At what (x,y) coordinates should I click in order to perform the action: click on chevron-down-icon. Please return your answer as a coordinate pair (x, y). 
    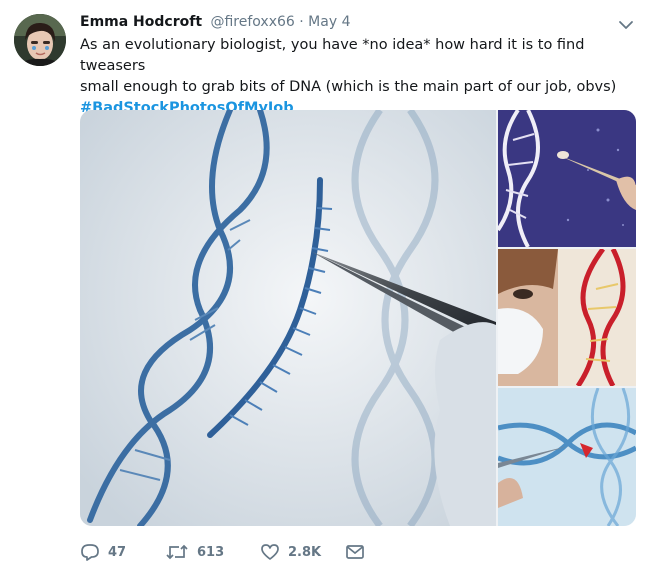
    Looking at the image, I should click on (626, 22).